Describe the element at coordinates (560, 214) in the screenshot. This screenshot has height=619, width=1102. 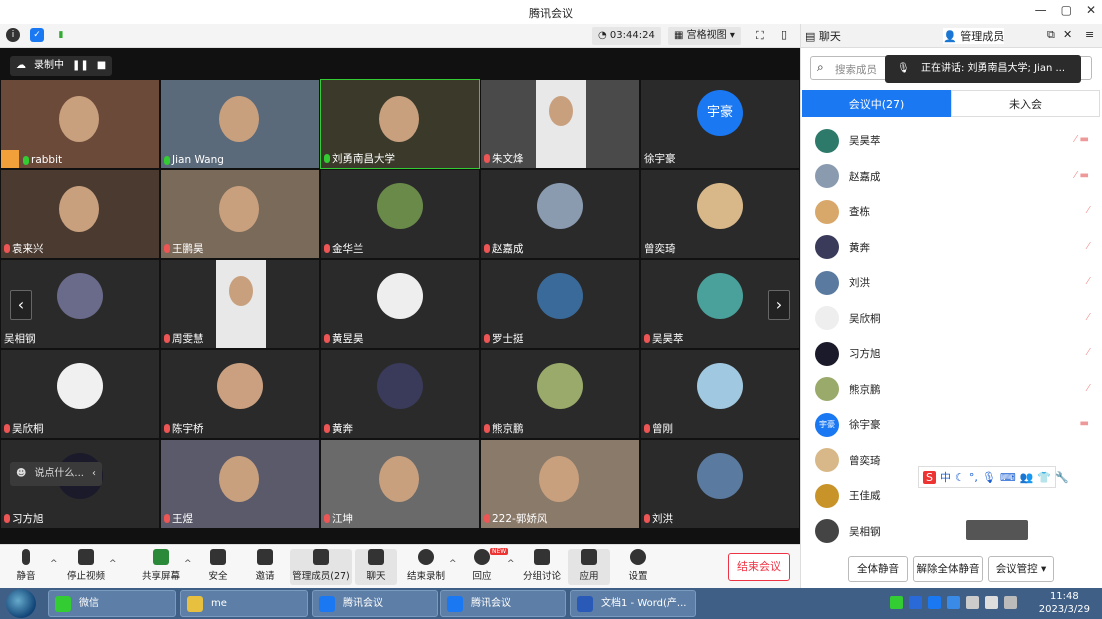
I see `video-tile: 赵嘉成` at that location.